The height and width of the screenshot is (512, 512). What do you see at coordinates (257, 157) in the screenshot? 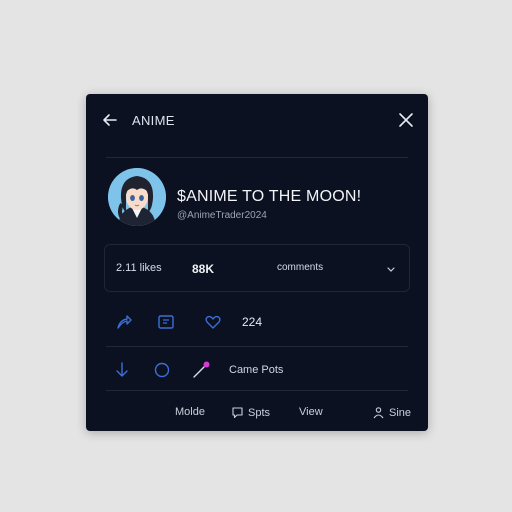
I see `header-divider` at bounding box center [257, 157].